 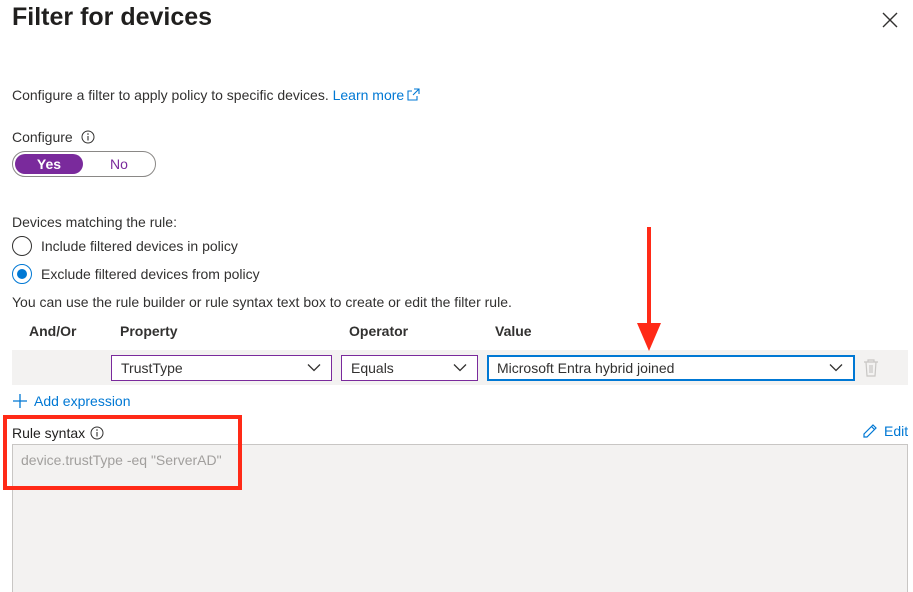 I want to click on configure-no-option: No, so click(x=119, y=164).